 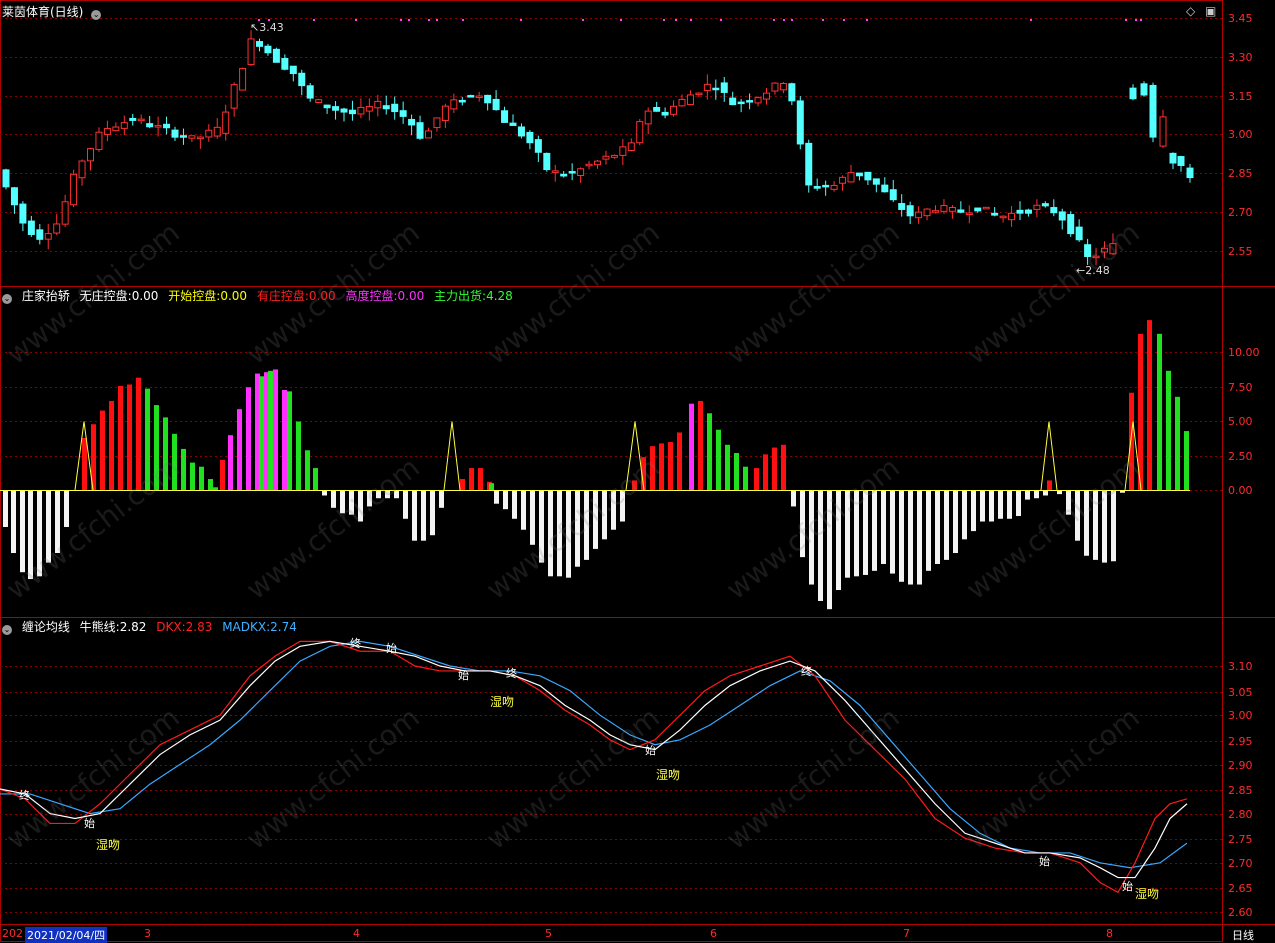 I want to click on legend-value-2: 2.83, so click(x=199, y=627).